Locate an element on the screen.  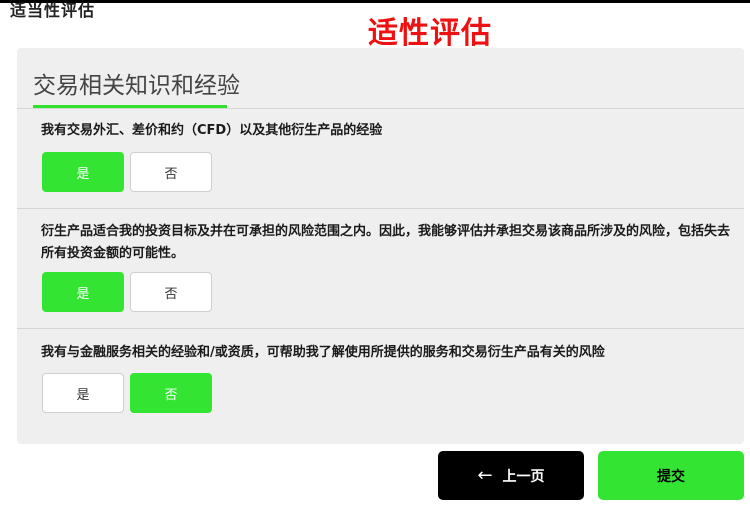
top-border is located at coordinates (375, 1).